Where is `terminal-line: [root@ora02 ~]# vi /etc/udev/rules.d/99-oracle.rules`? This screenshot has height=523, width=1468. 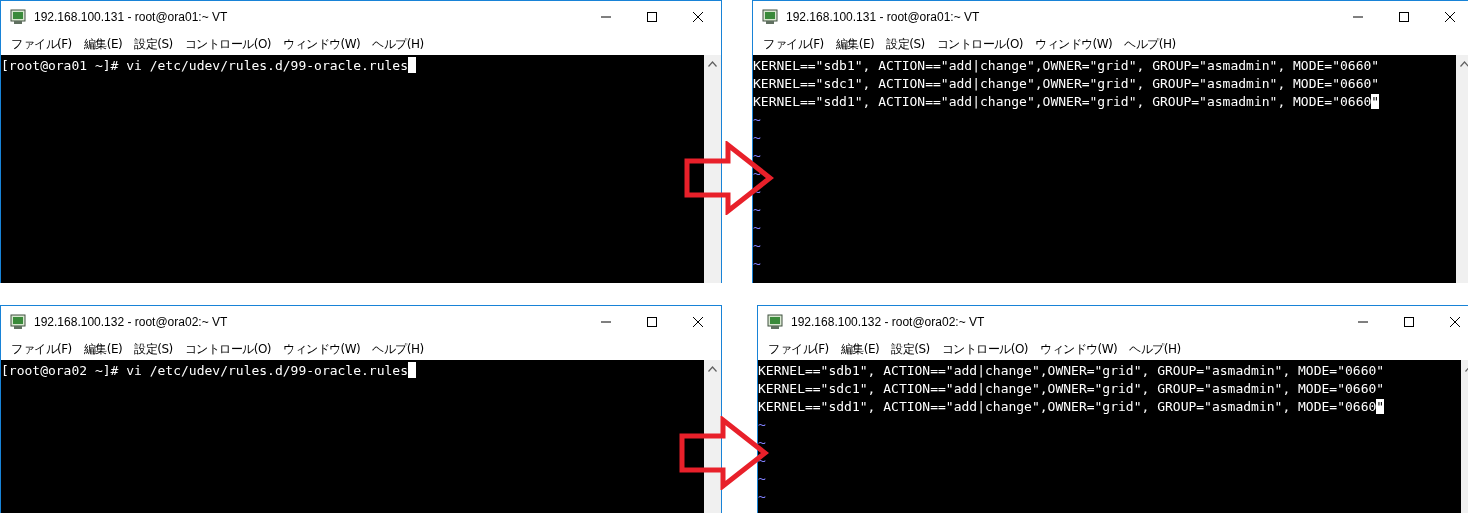
terminal-line: [root@ora02 ~]# vi /etc/udev/rules.d/99-oracle.rules is located at coordinates (208, 371).